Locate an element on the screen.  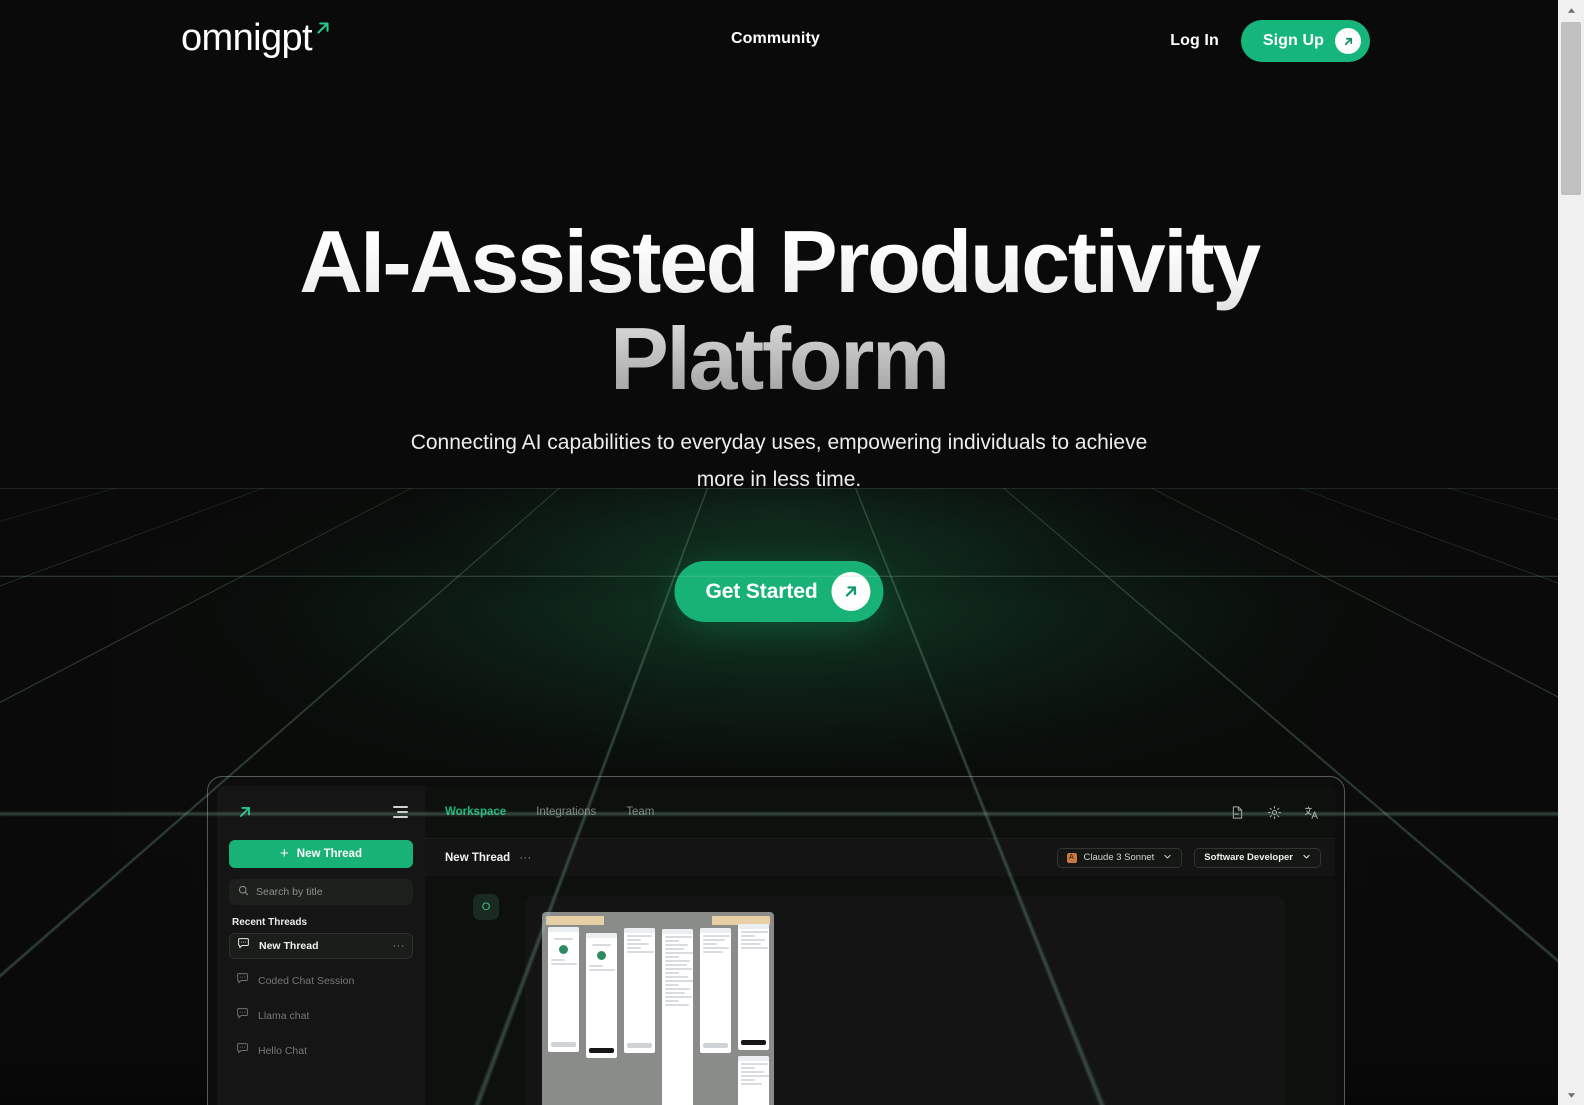
new-thread-label: New Thread is located at coordinates (329, 854).